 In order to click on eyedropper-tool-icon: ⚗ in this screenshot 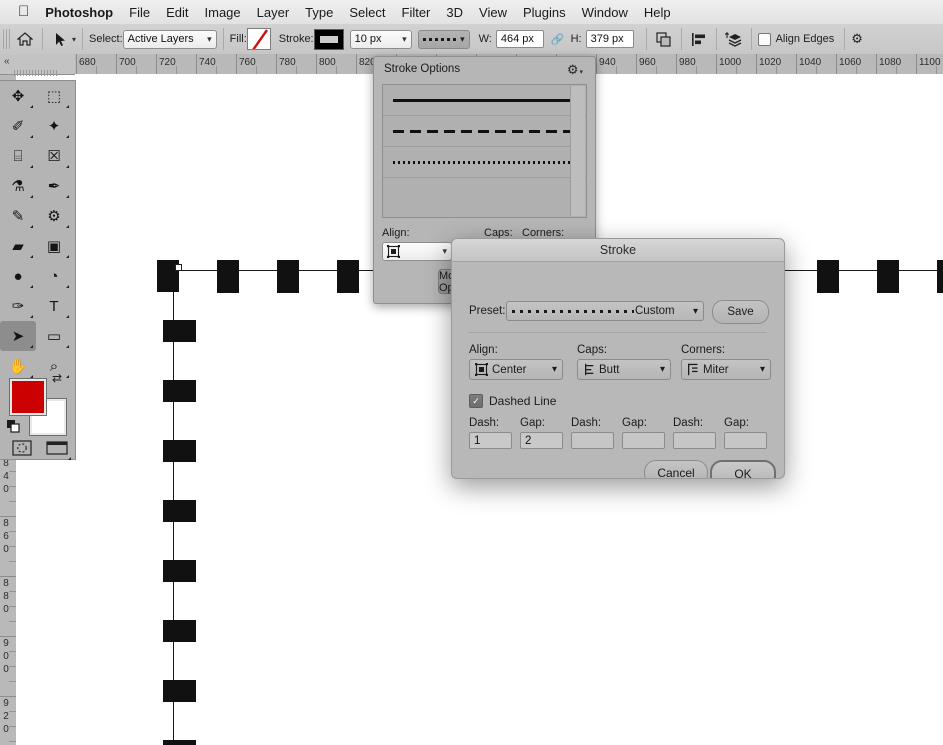, I will do `click(18, 186)`.